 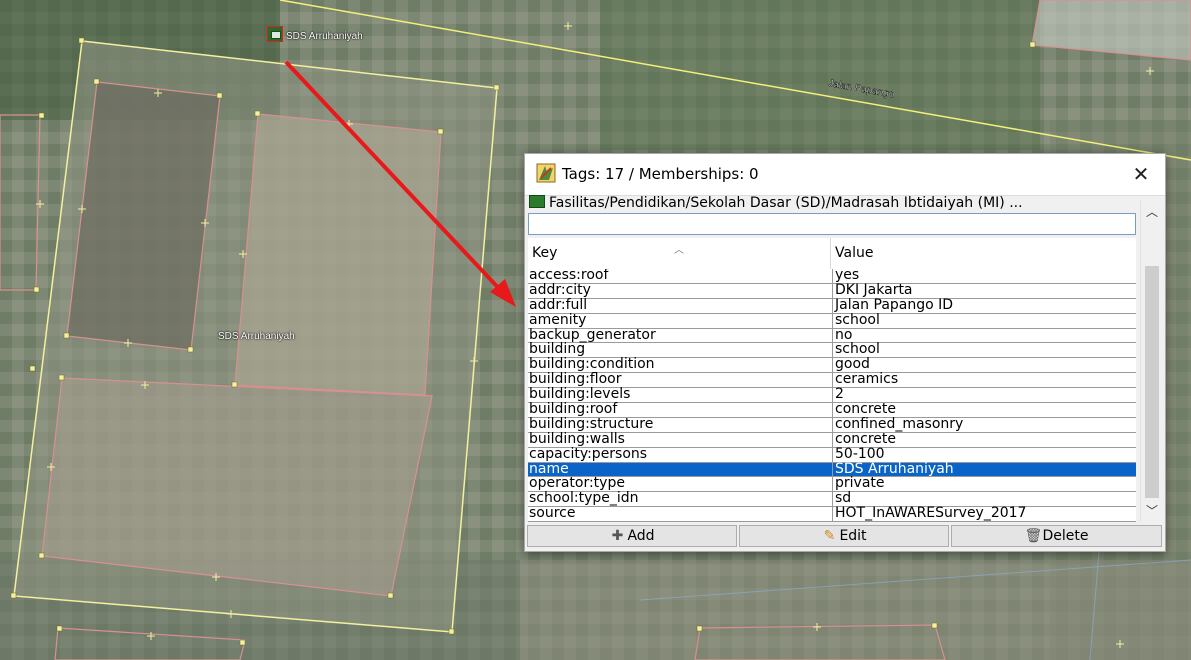 What do you see at coordinates (679, 469) in the screenshot?
I see `tag-key-cell: name` at bounding box center [679, 469].